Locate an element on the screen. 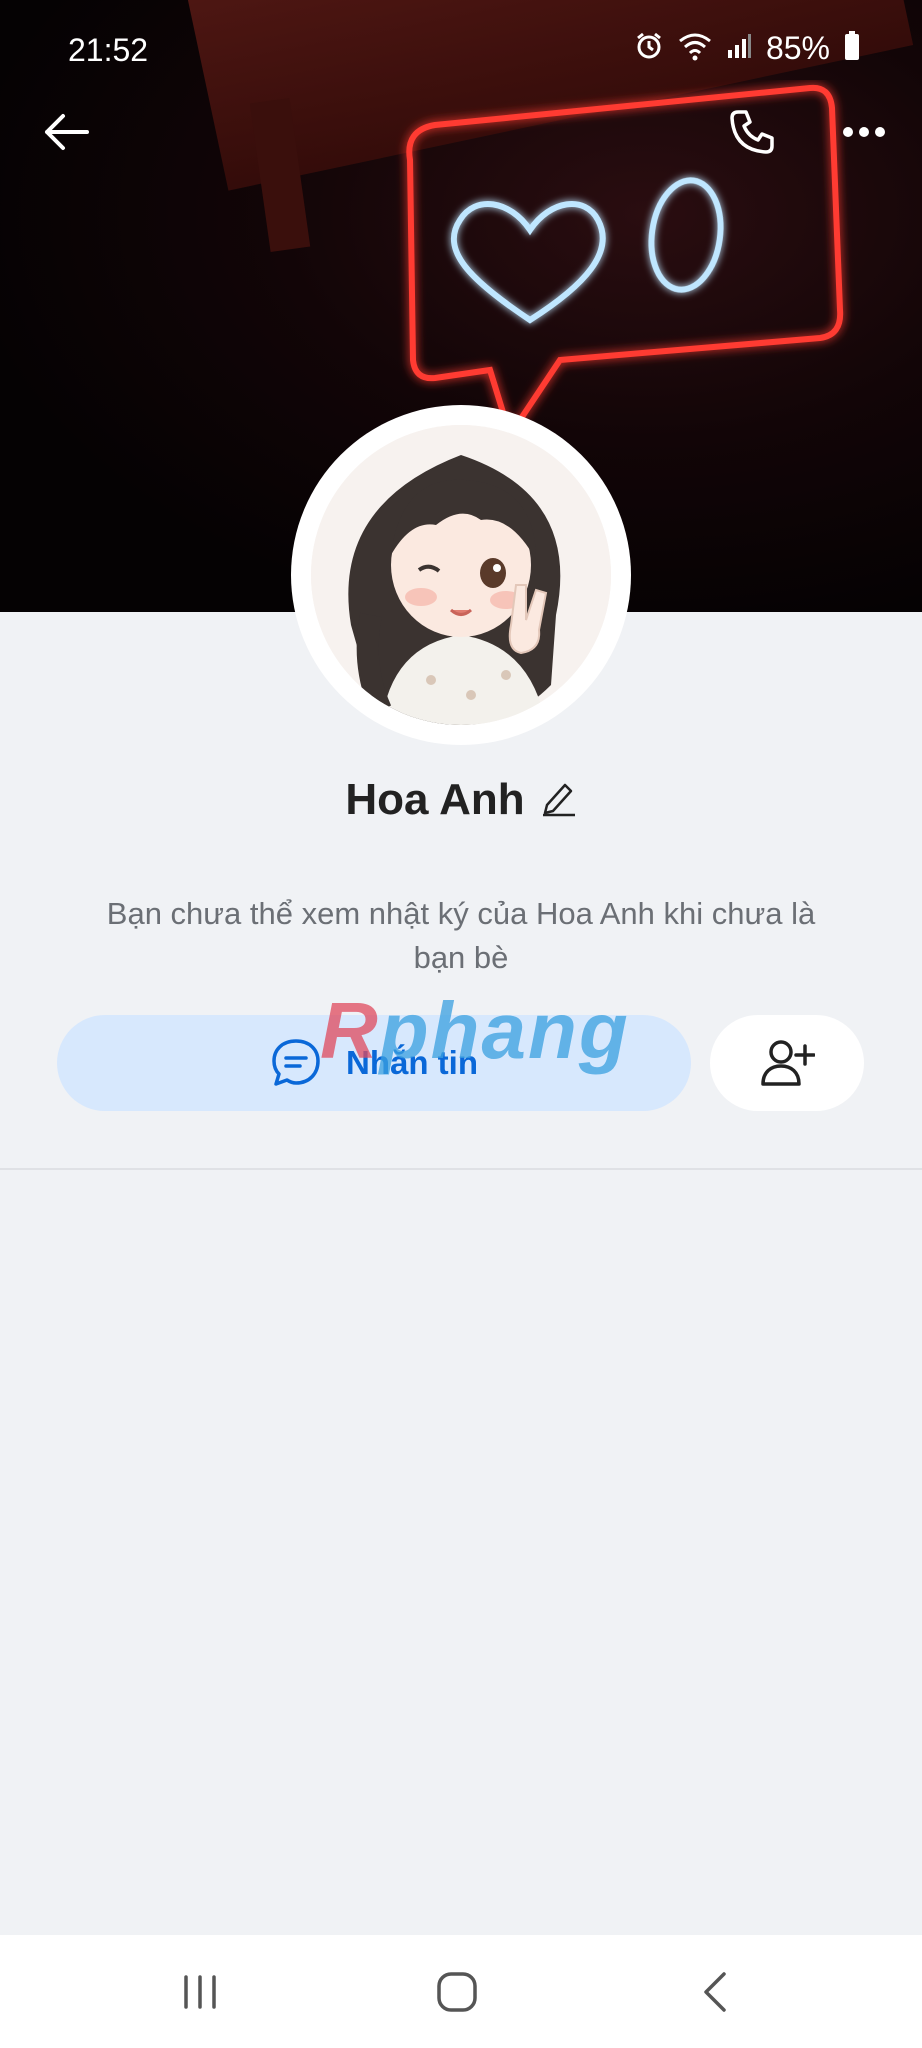  chevron-left-icon is located at coordinates (715, 1991).